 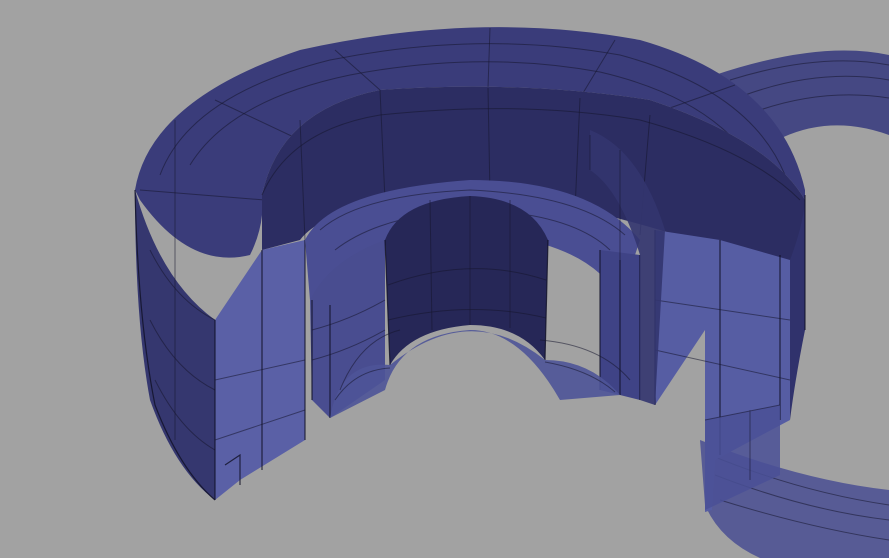 What do you see at coordinates (466, 281) in the screenshot?
I see `inner-cylinder` at bounding box center [466, 281].